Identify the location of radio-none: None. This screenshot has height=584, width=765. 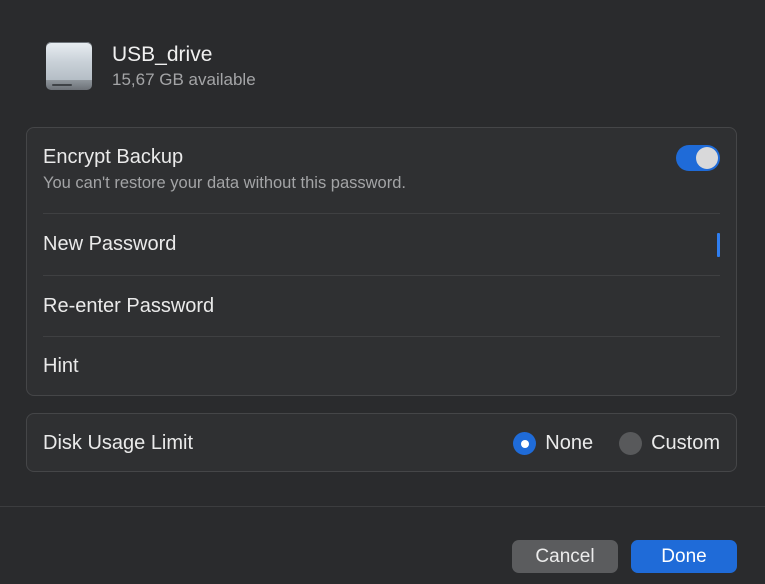
(553, 443).